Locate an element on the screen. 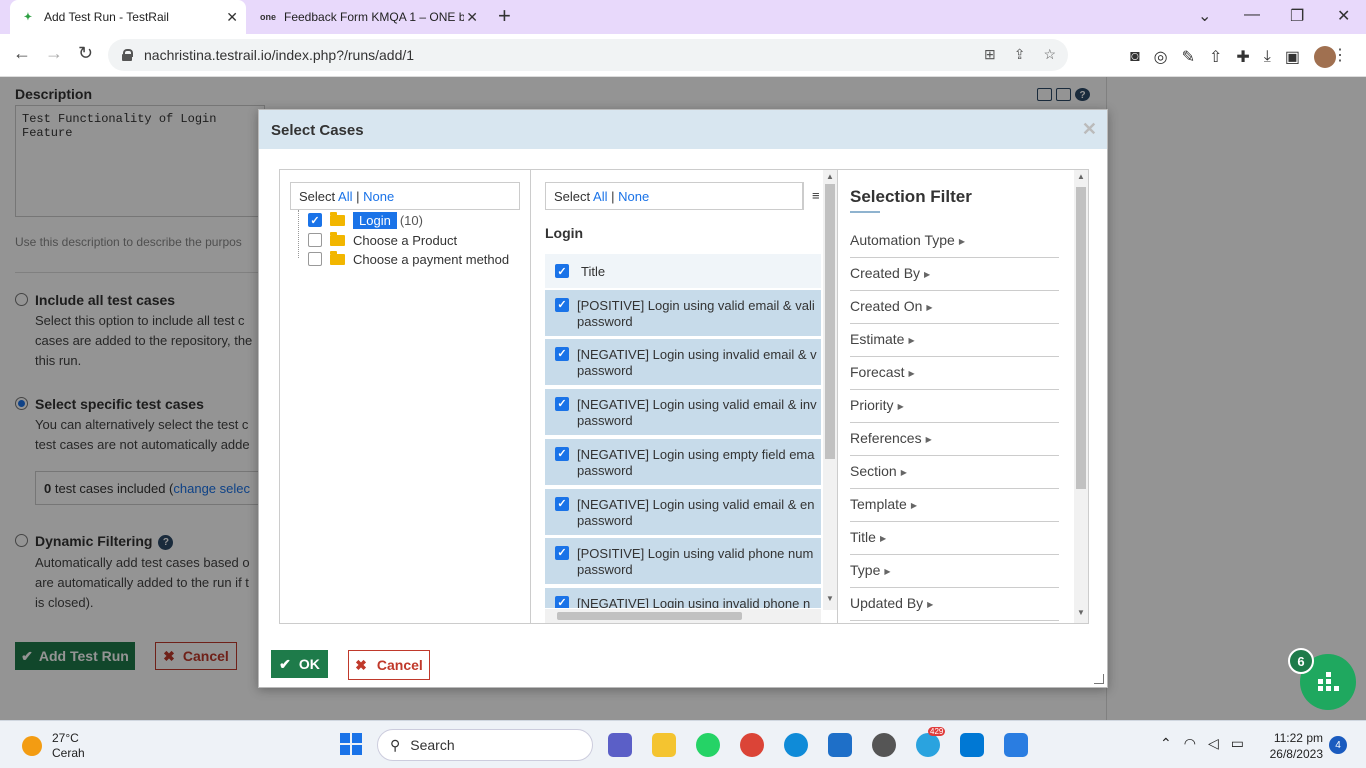 The image size is (1366, 768). tree-item-choose-product: Choose a Product is located at coordinates (382, 240).